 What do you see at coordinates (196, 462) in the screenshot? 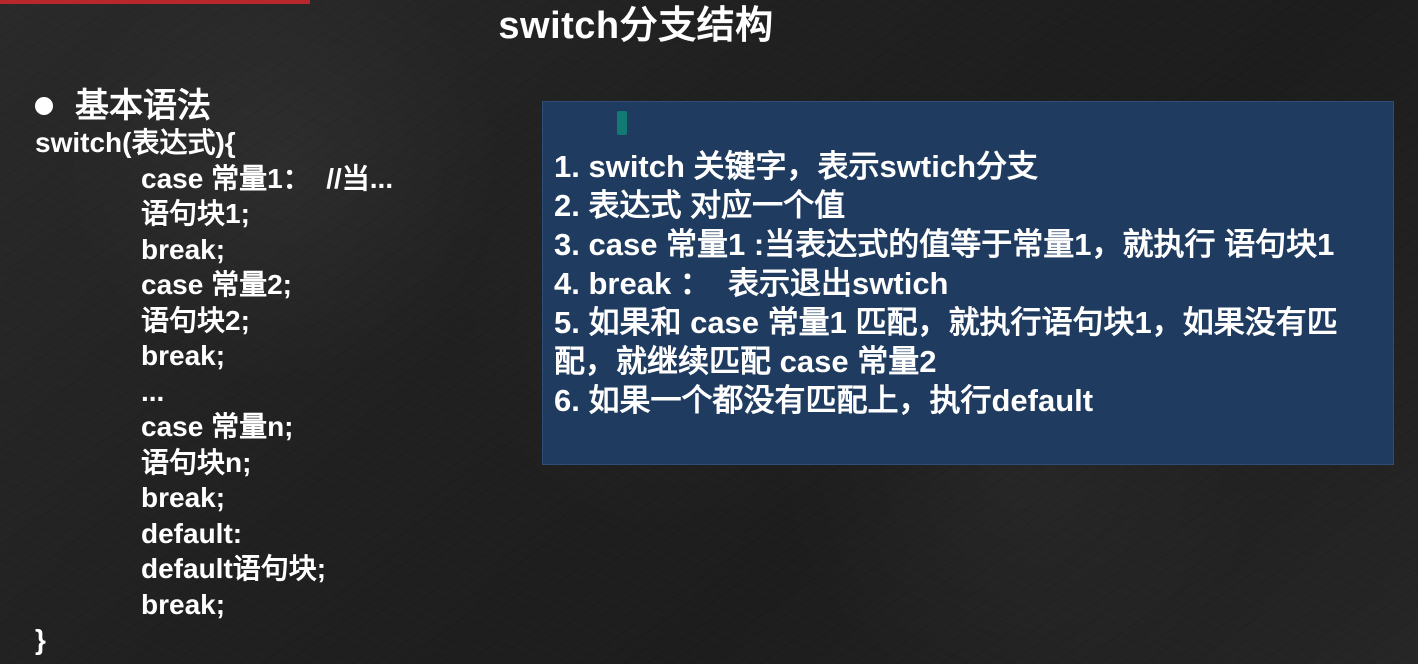
I see `code-line: 语句块n;` at bounding box center [196, 462].